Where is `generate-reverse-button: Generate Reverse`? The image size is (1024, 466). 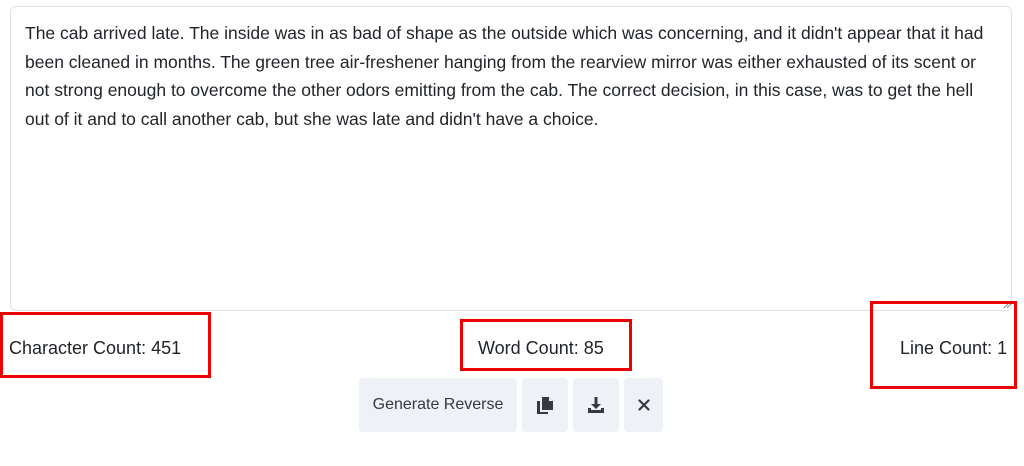 generate-reverse-button: Generate Reverse is located at coordinates (438, 405).